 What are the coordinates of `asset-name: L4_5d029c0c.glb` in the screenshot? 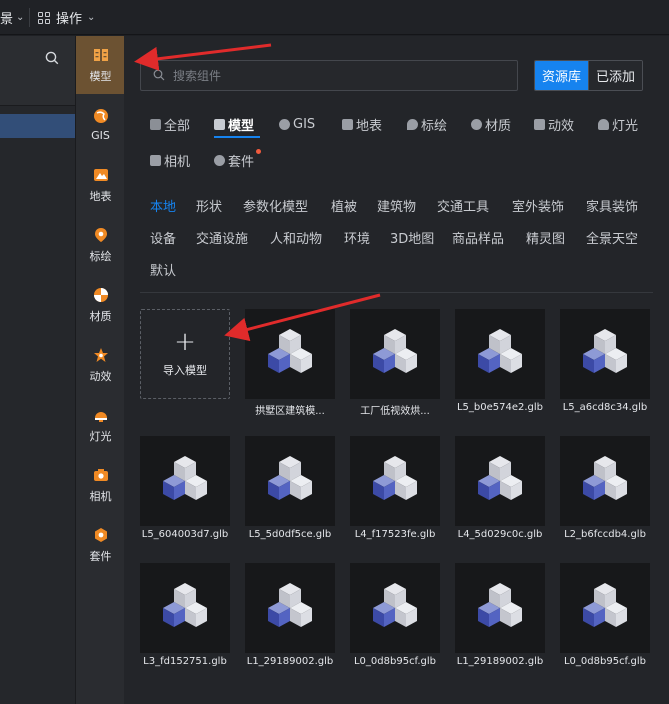 It's located at (500, 534).